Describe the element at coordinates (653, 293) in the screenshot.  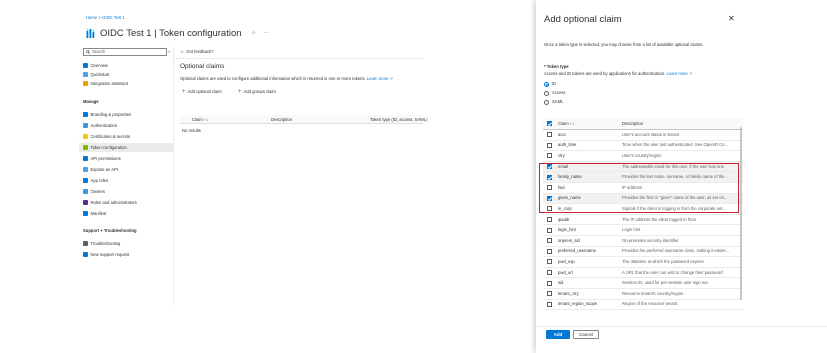
I see `claim-description: Resource tenant's country/region` at that location.